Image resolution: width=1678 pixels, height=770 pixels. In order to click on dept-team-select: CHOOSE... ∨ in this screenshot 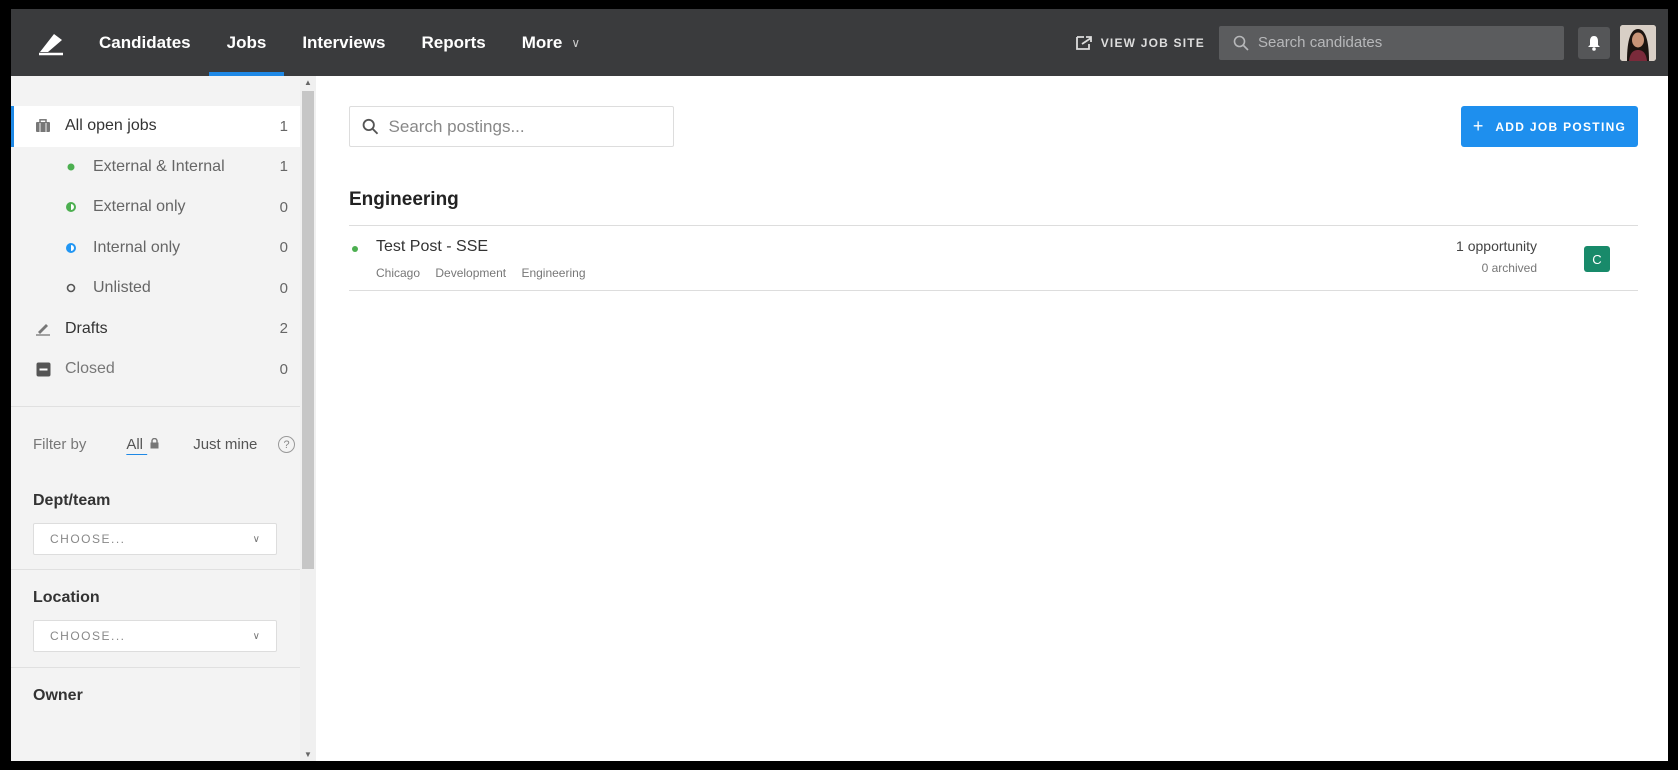, I will do `click(155, 539)`.